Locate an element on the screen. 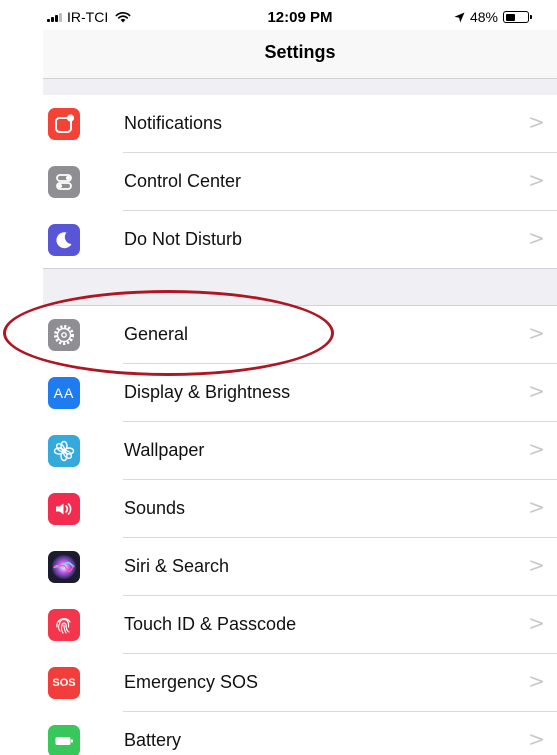 Image resolution: width=557 pixels, height=755 pixels. row-label: Control Center is located at coordinates (183, 181).